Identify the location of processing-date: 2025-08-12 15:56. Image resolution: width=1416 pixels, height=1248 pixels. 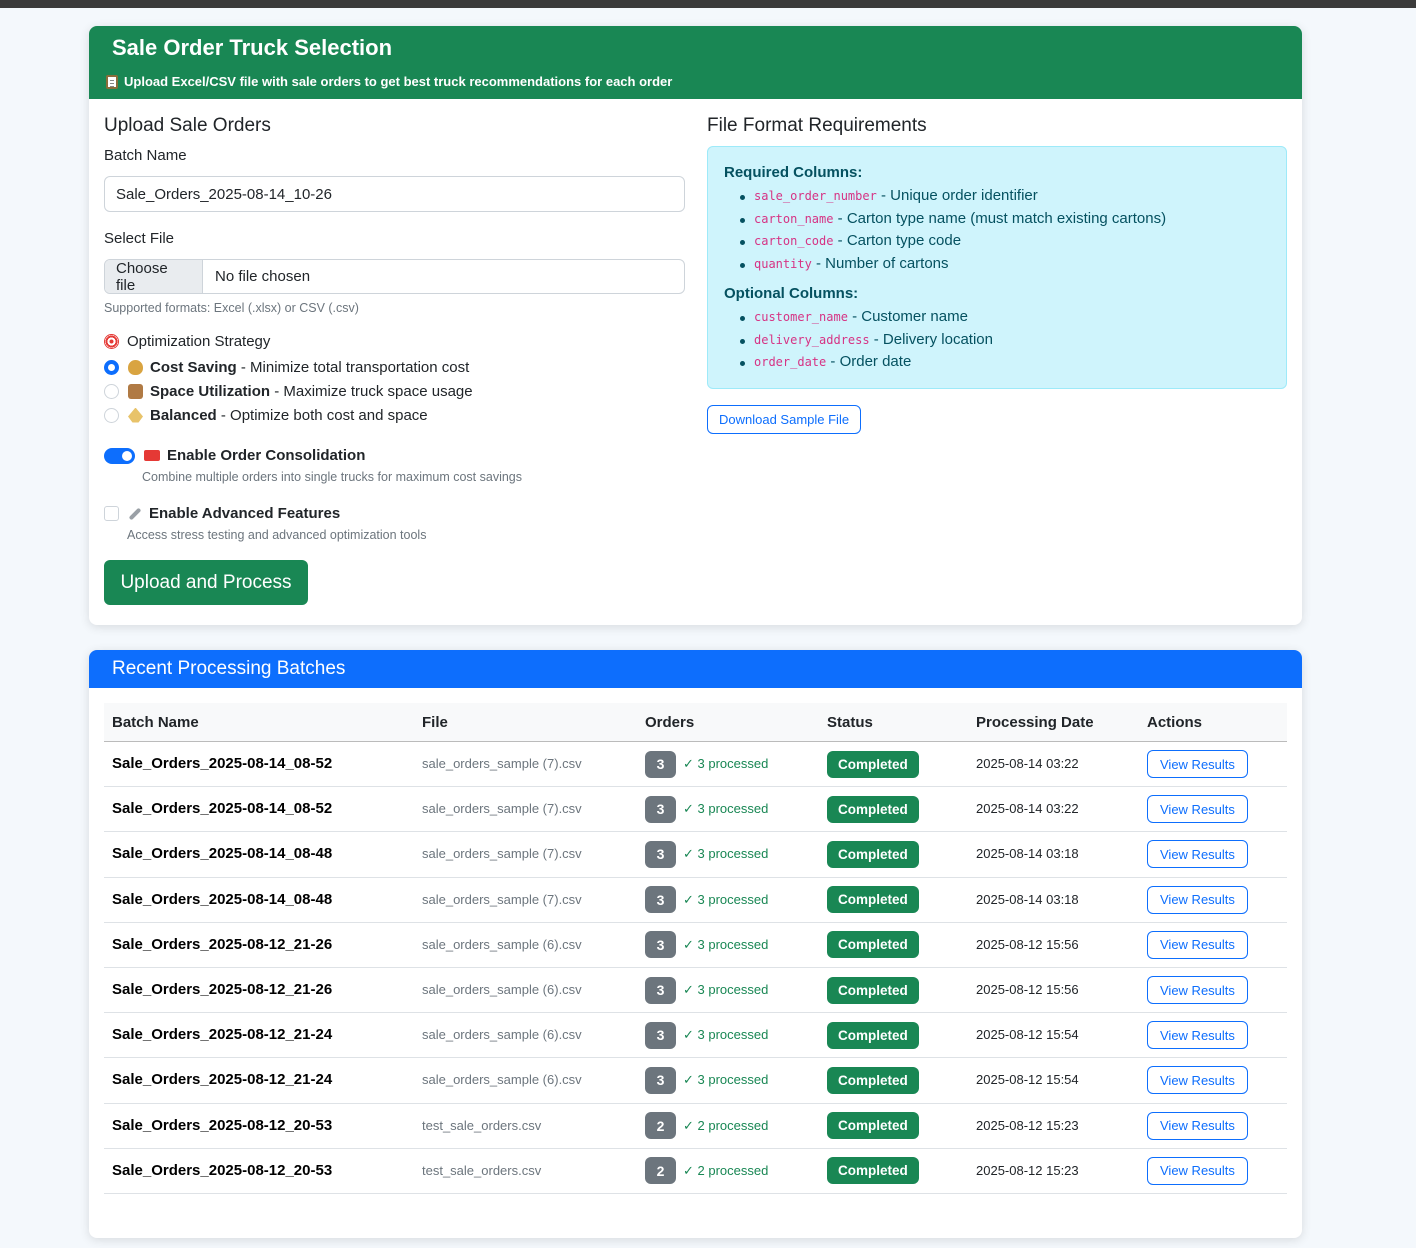
(1027, 990).